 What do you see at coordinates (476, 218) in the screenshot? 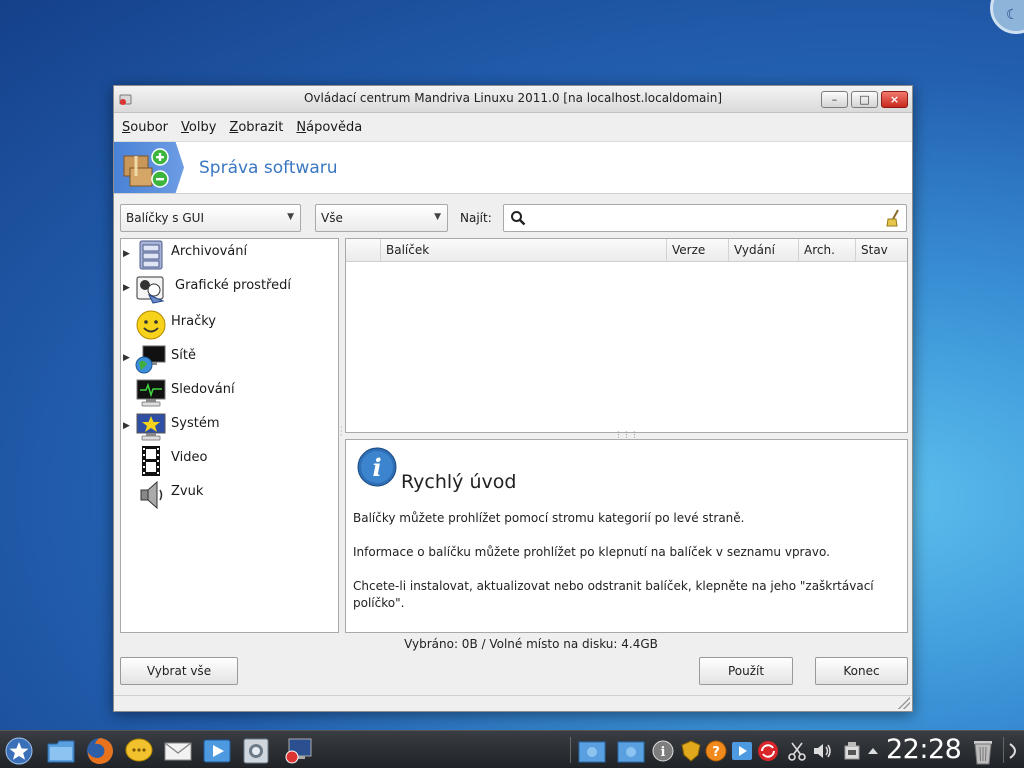
I see `find-label: Najít:` at bounding box center [476, 218].